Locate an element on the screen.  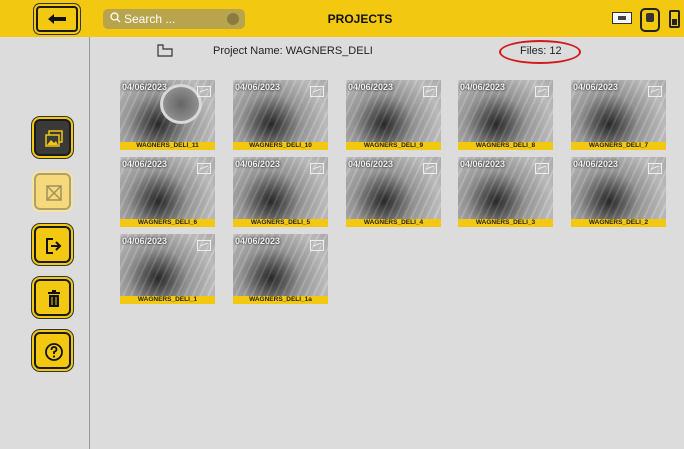
folder-icon is located at coordinates (165, 50).